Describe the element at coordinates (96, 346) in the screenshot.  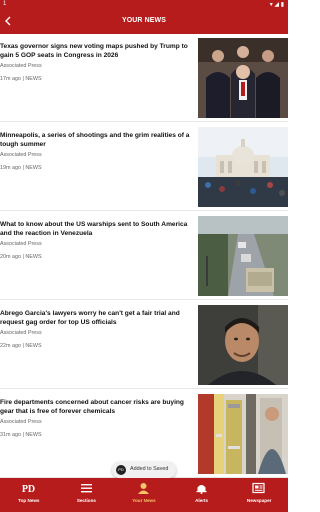
I see `article-meta: 22m ago | NEWS` at that location.